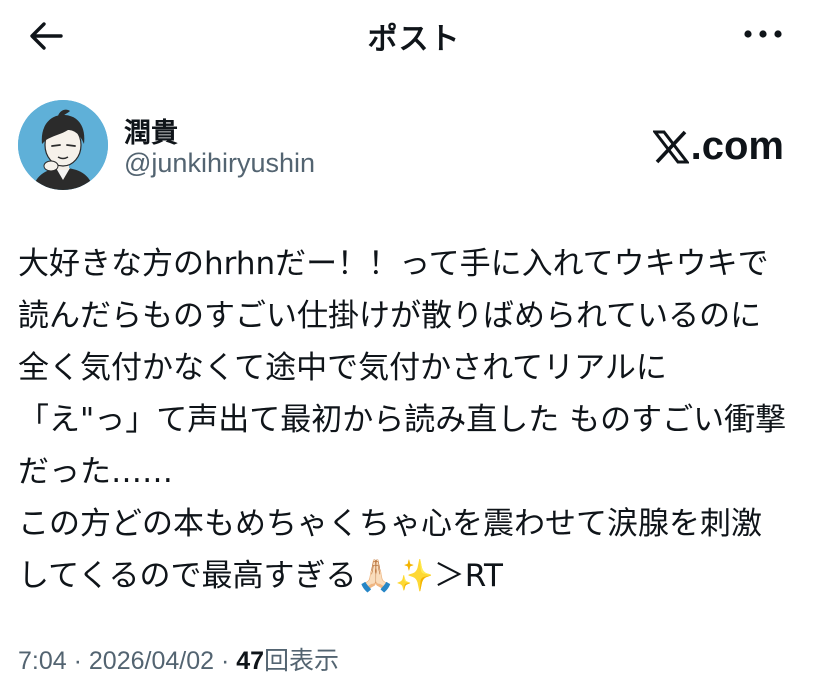 Image resolution: width=828 pixels, height=688 pixels. I want to click on post-line: この方どの本もめちゃくちゃ心を震わせて涙腺を刺激, so click(390, 524).